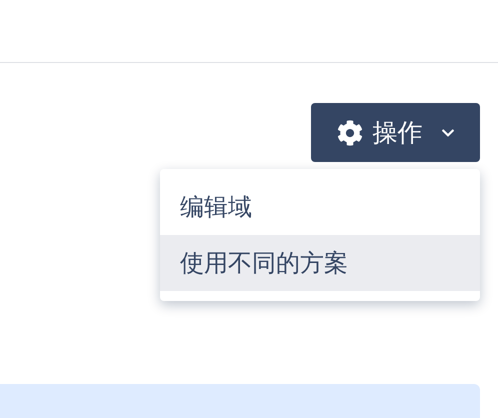 This screenshot has width=498, height=418. What do you see at coordinates (395, 132) in the screenshot?
I see `actions-button: 操作` at bounding box center [395, 132].